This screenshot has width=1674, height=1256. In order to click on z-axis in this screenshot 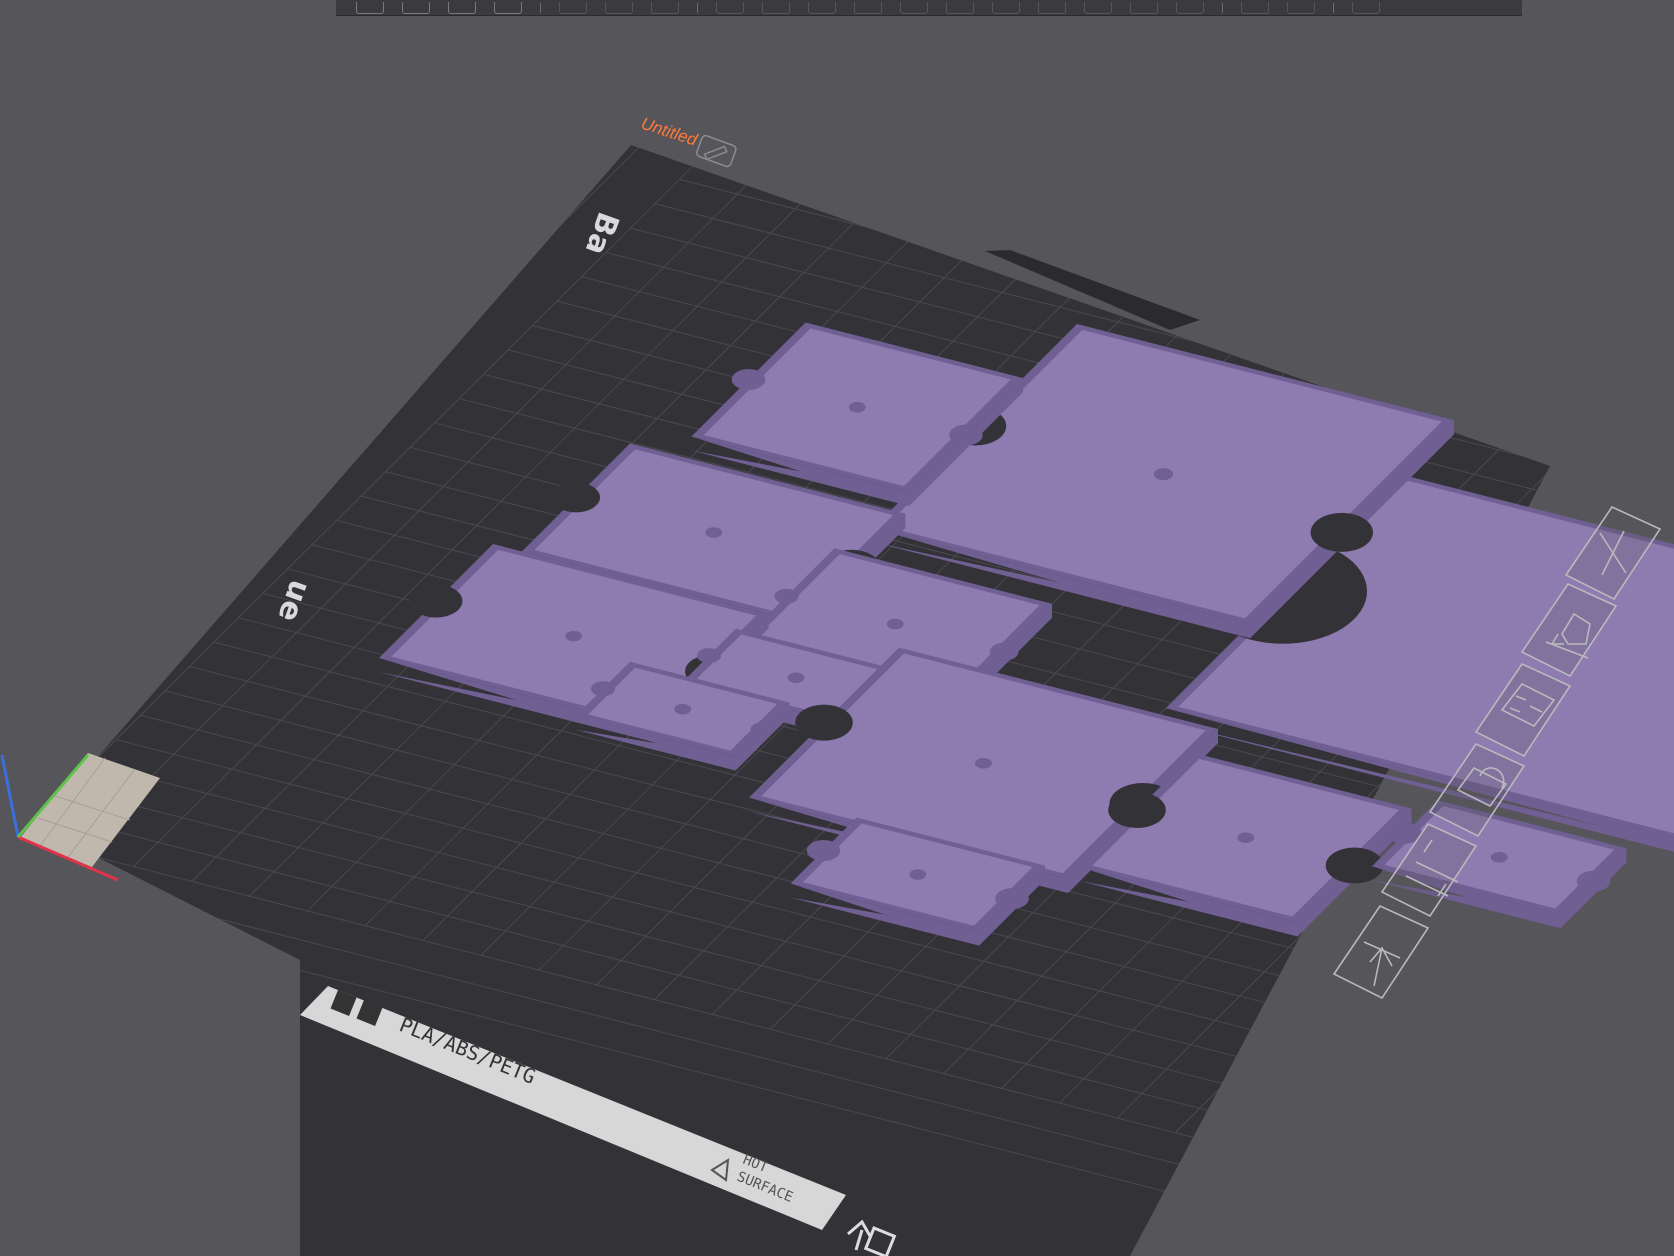, I will do `click(10, 796)`.